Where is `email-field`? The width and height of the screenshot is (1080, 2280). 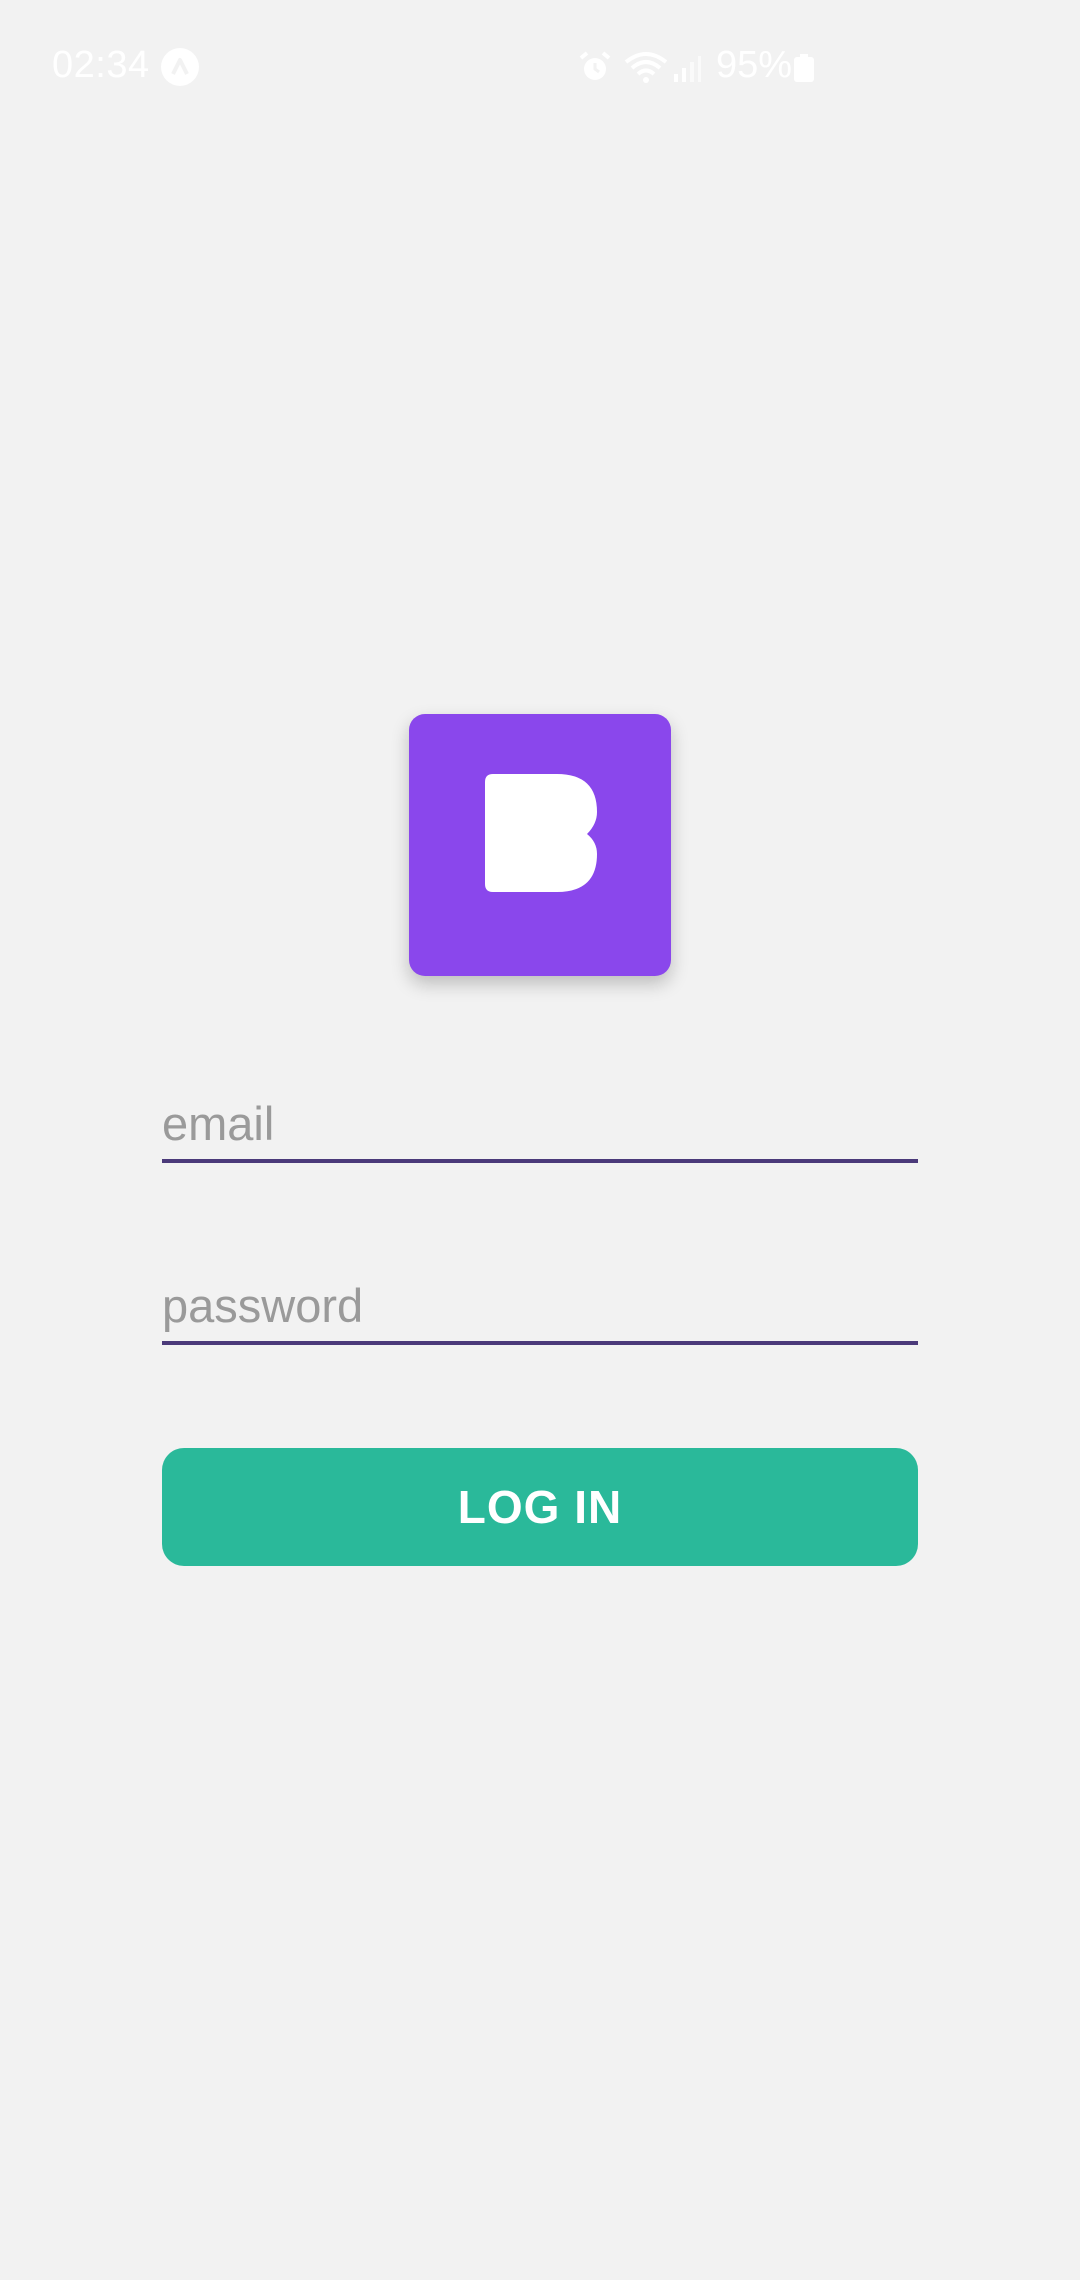 email-field is located at coordinates (540, 1121).